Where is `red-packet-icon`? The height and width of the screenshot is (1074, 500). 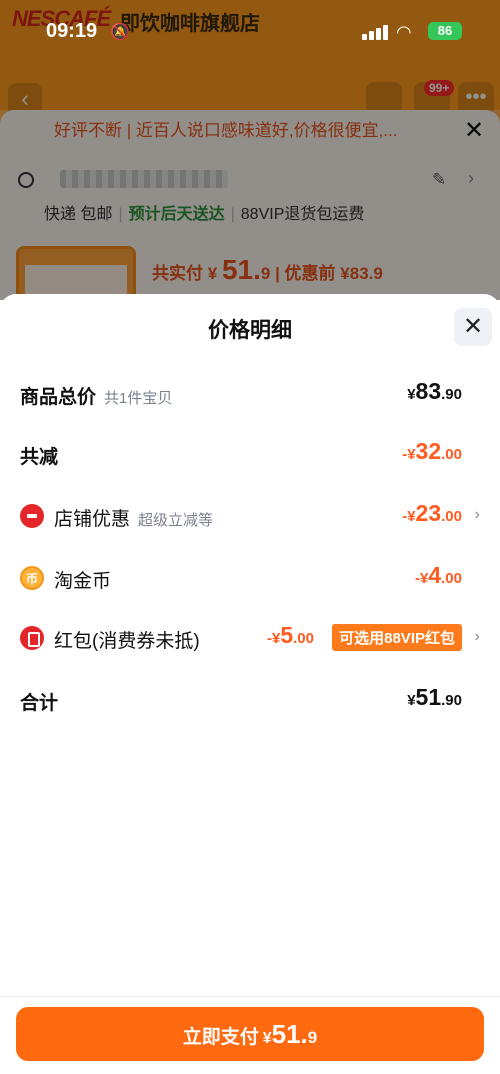 red-packet-icon is located at coordinates (32, 638).